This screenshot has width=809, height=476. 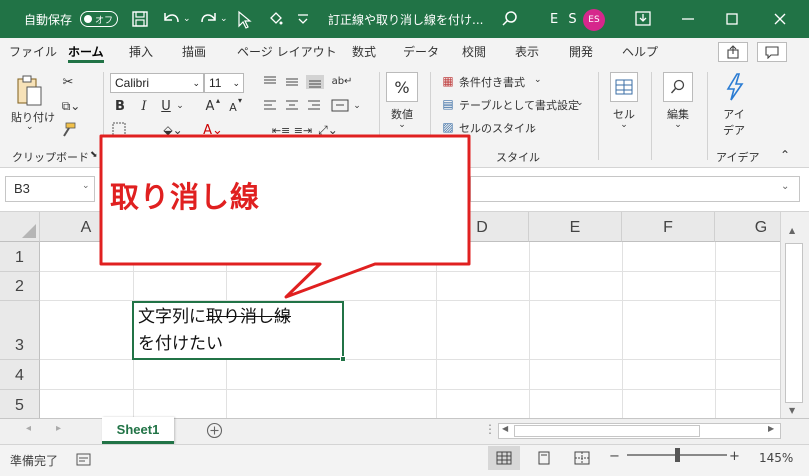 I want to click on font-color-icon: A⌄, so click(x=213, y=130).